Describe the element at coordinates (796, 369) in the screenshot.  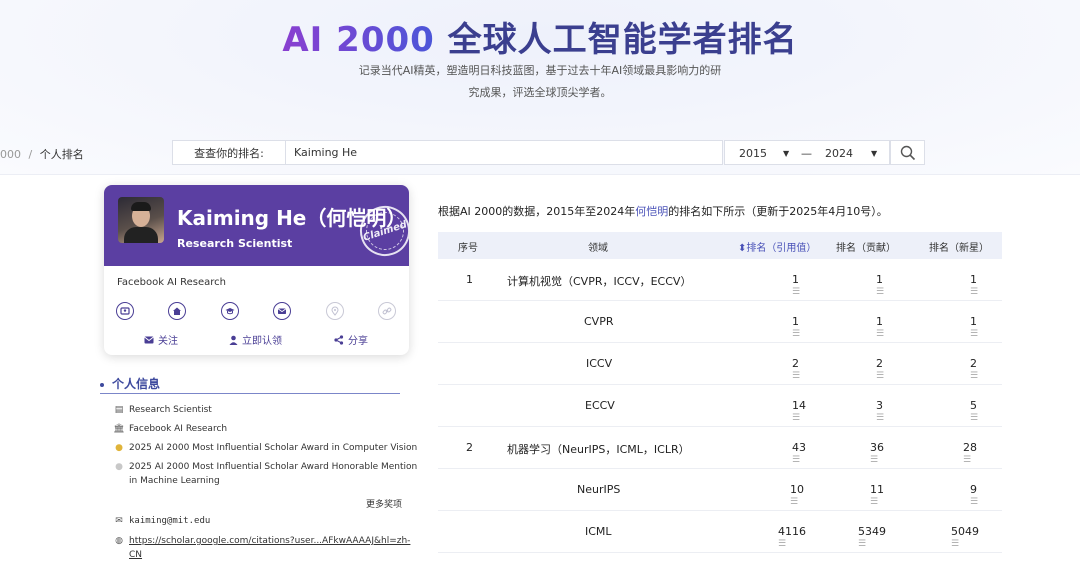
I see `rank-cite: ☰ 2` at that location.